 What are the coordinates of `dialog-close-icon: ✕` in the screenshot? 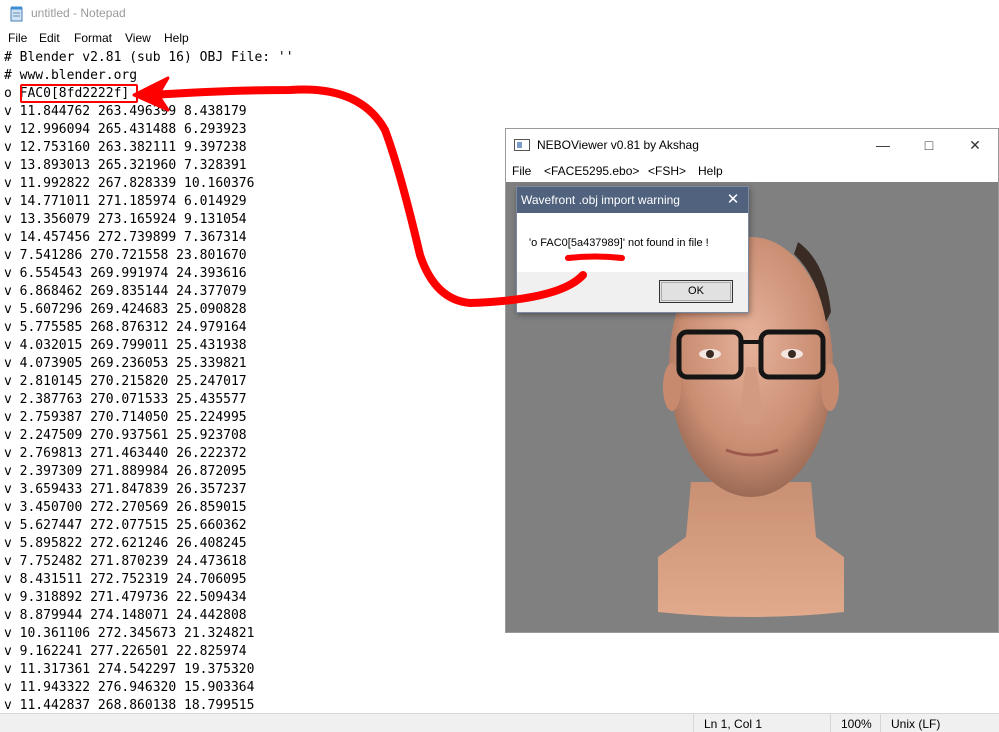 It's located at (733, 200).